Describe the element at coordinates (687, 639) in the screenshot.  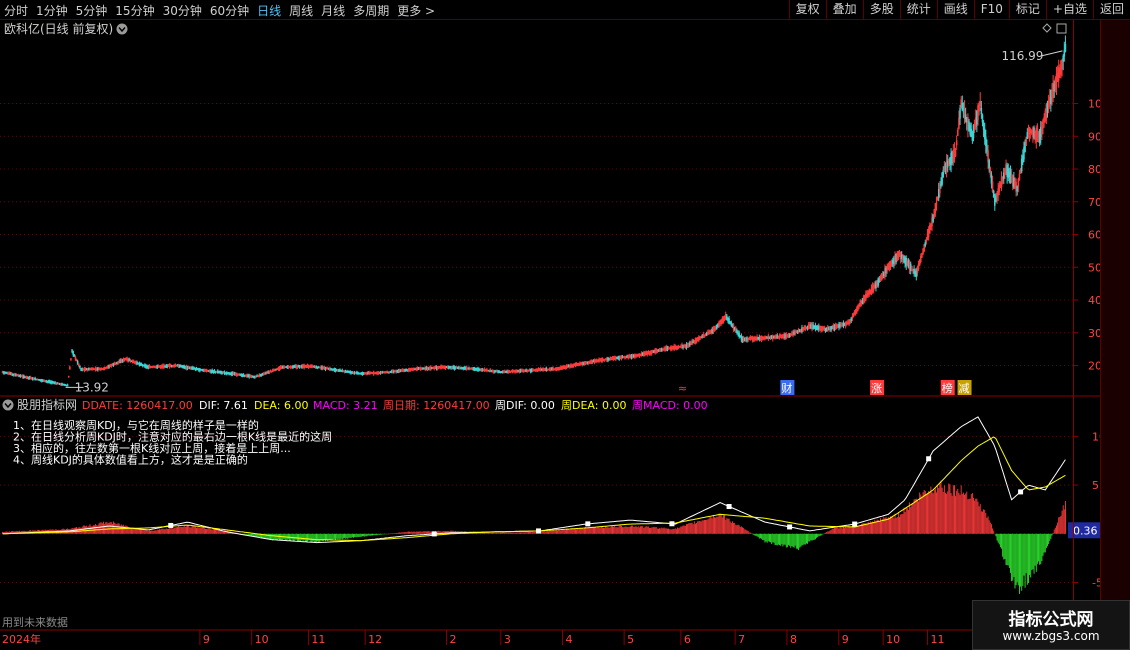
I see `x-axis-month-8: 6` at that location.